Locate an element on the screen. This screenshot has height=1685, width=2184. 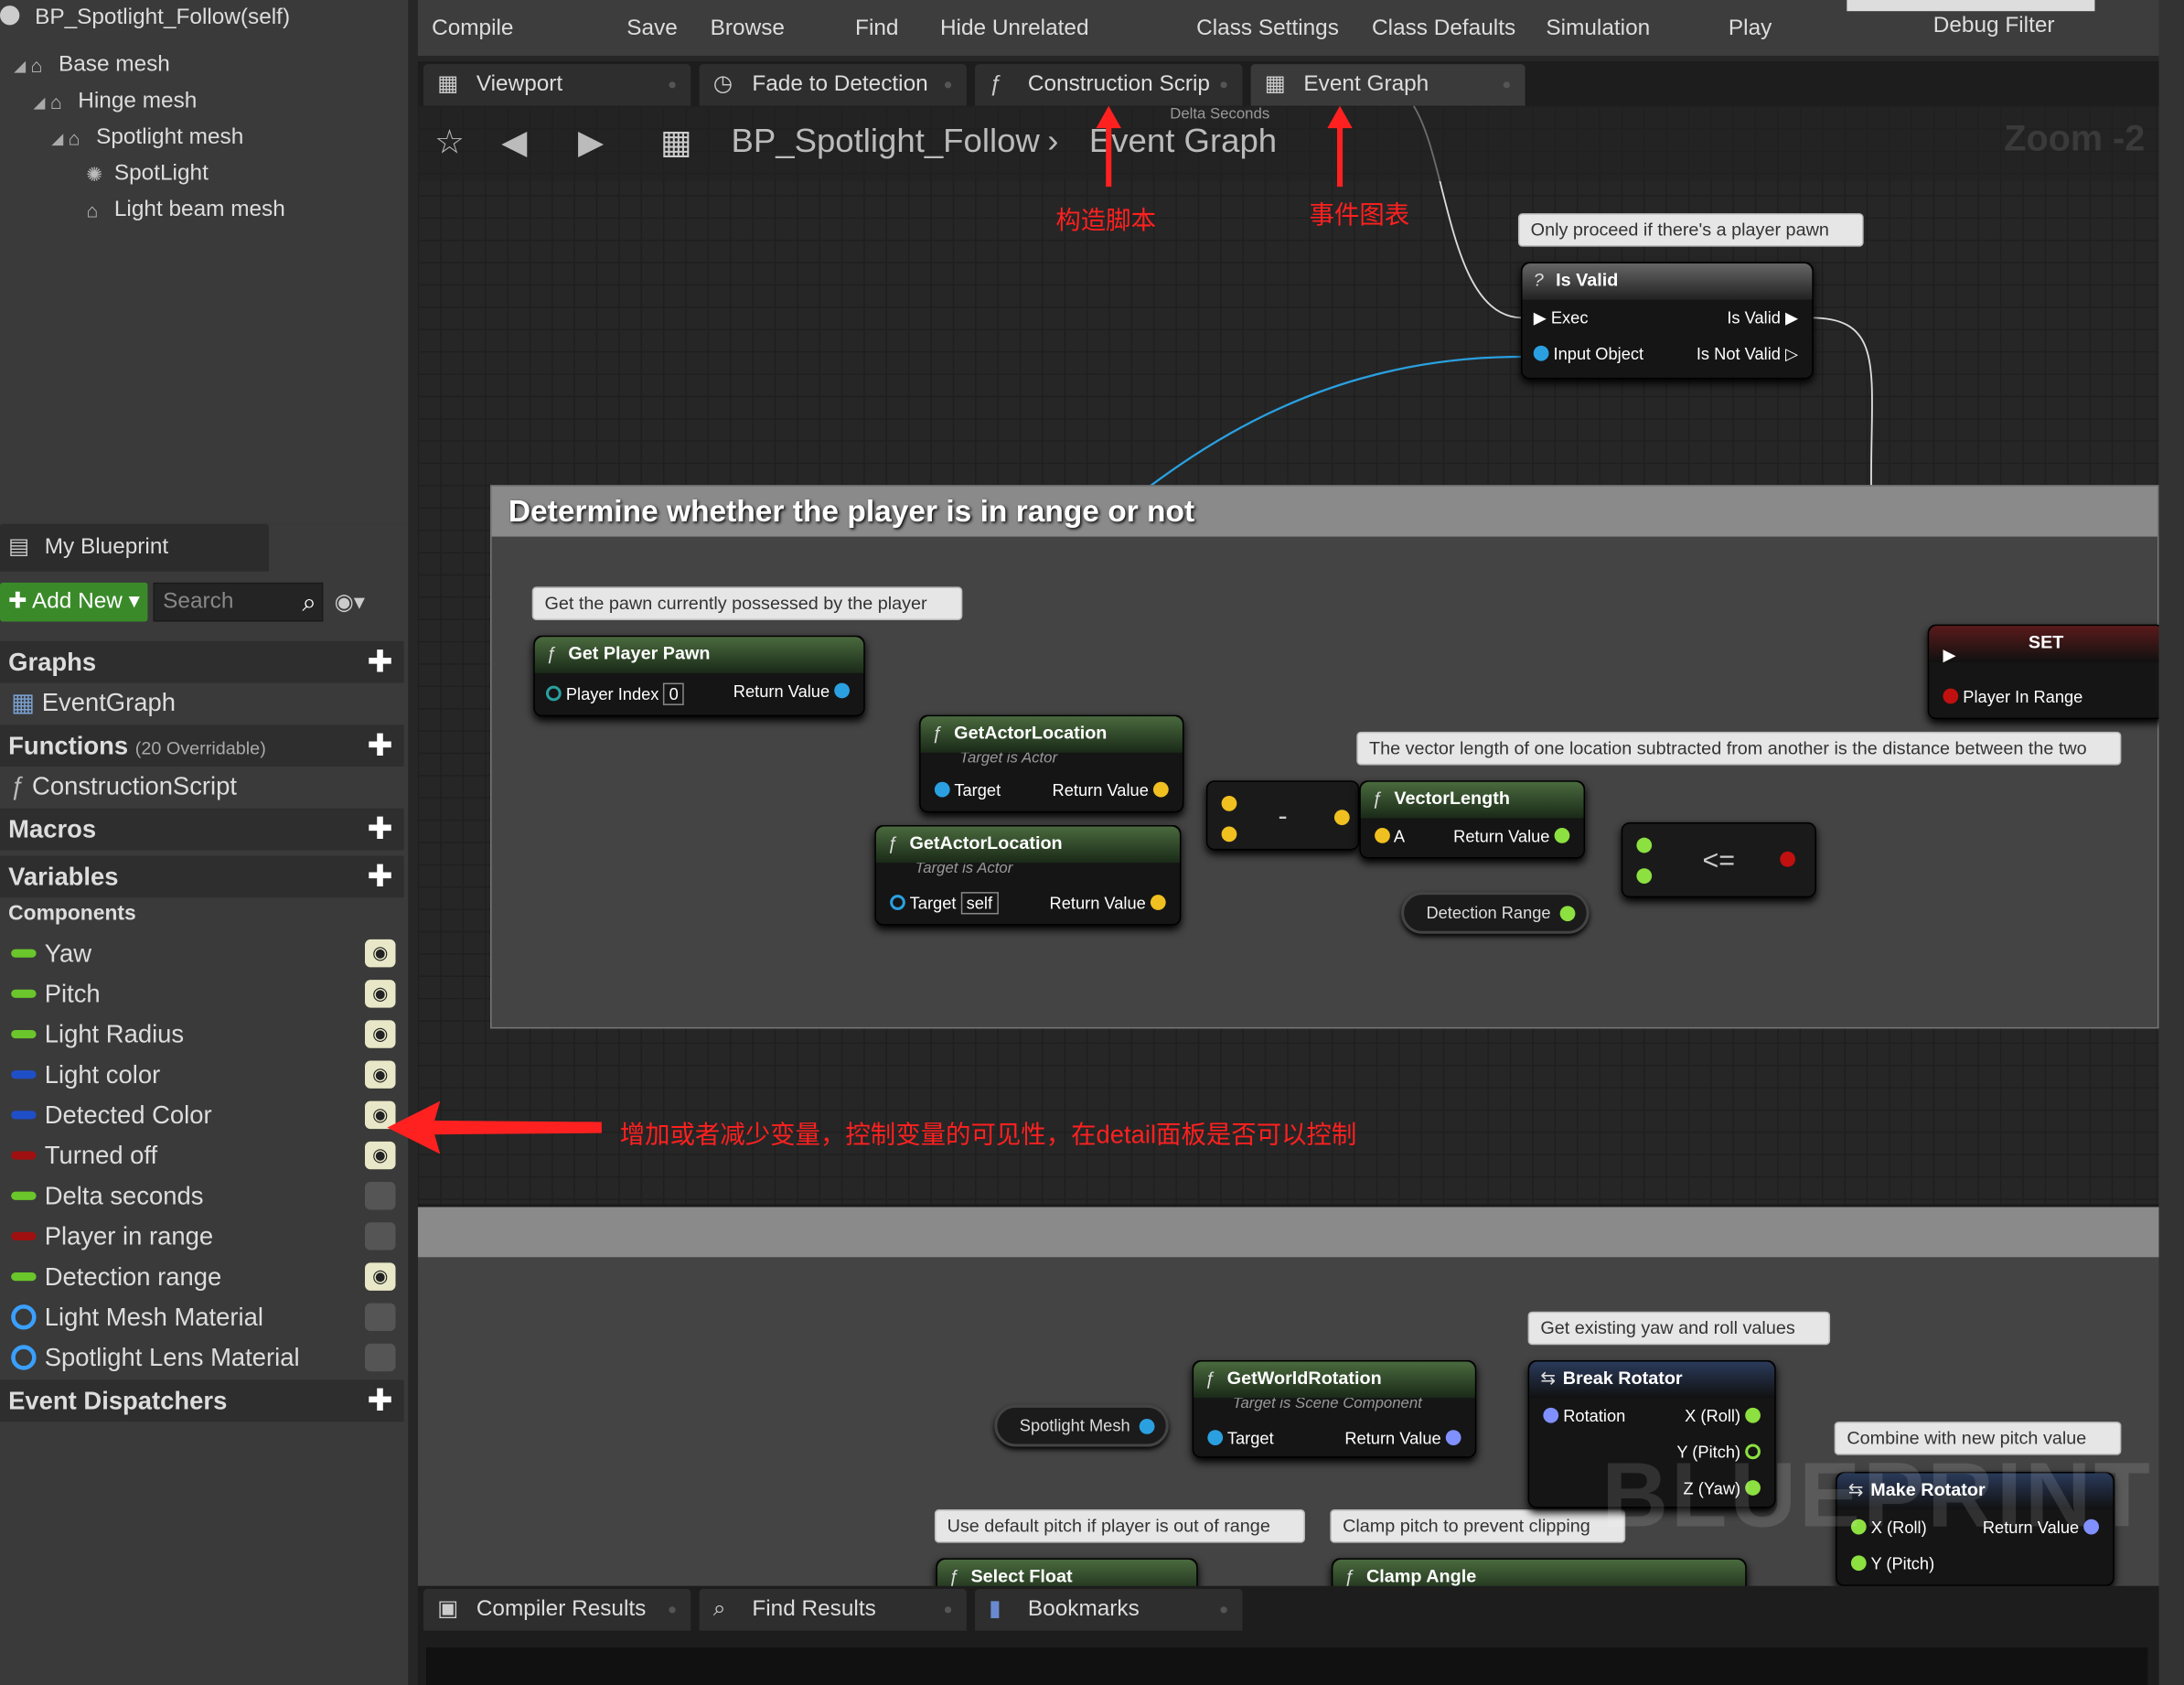
variable-item: Spotlight Lens Material ◉ is located at coordinates (202, 1358).